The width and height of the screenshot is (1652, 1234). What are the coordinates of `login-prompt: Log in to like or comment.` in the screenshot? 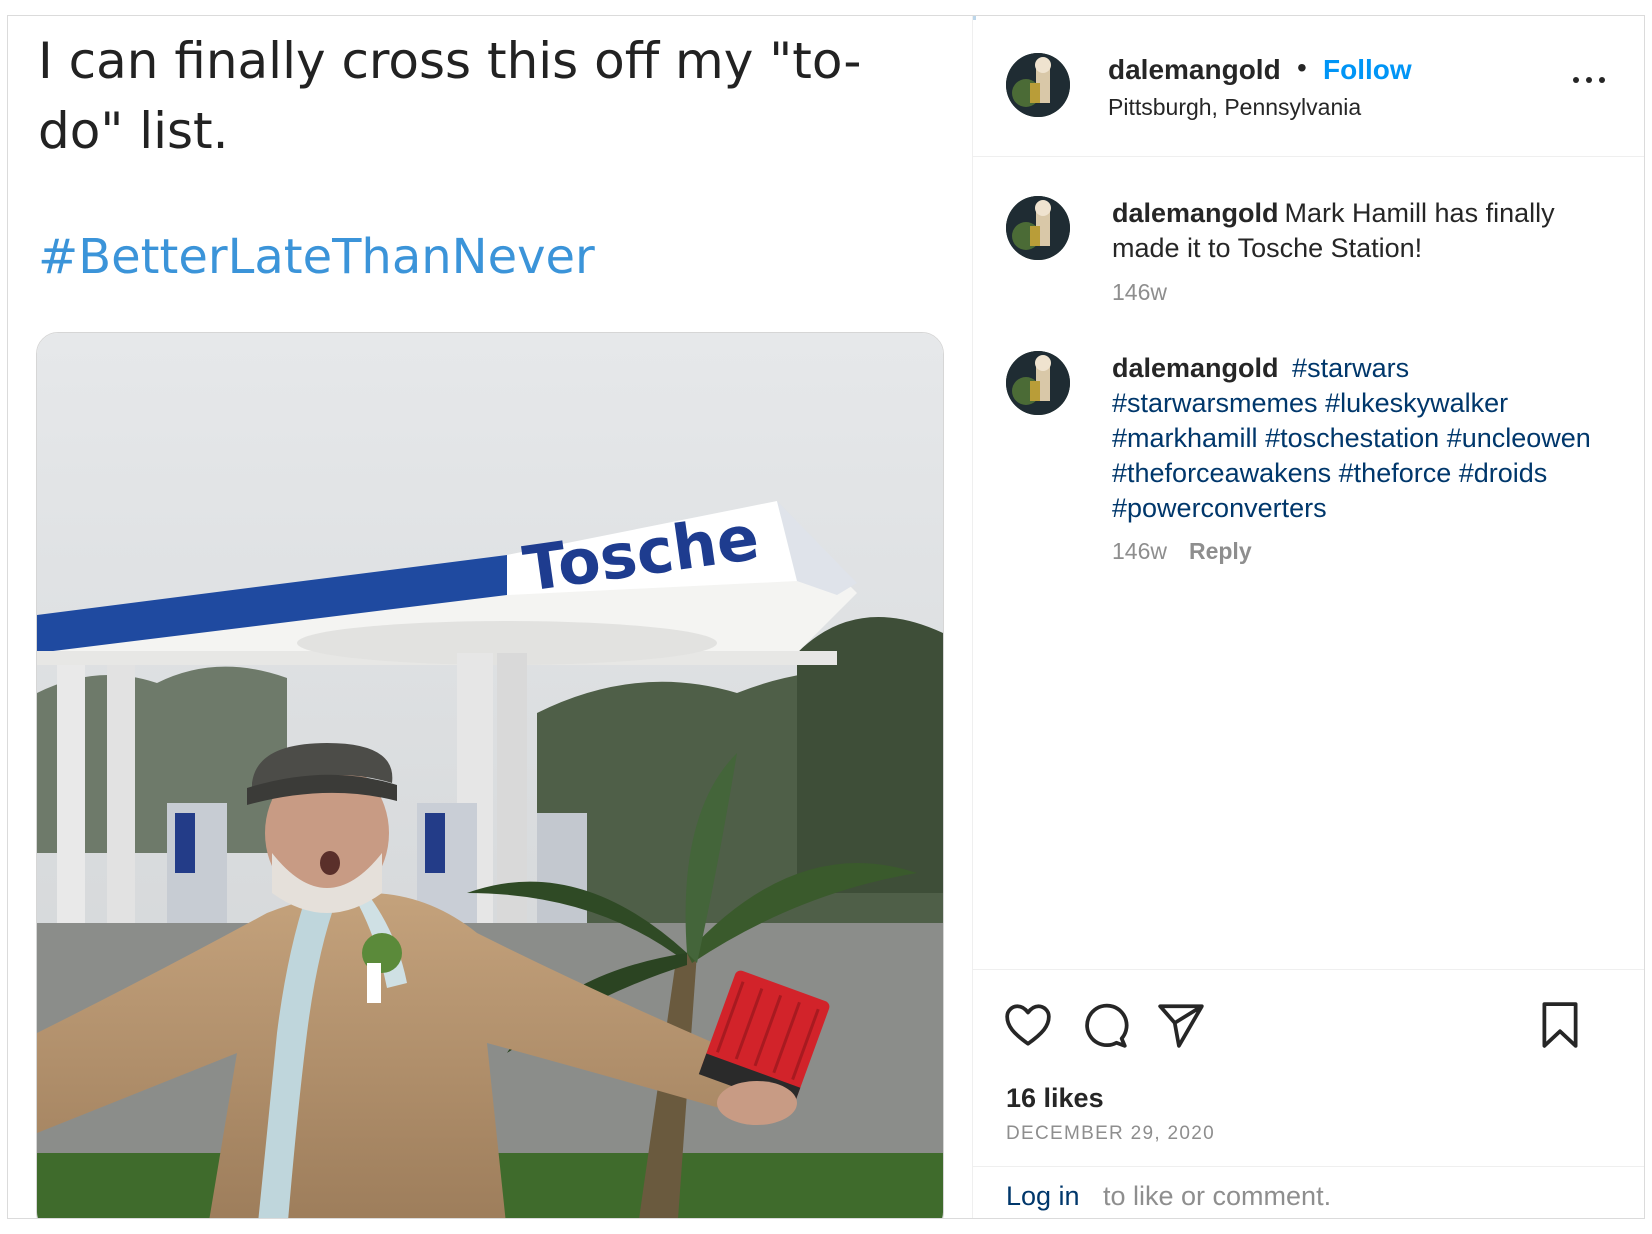 It's located at (1308, 1192).